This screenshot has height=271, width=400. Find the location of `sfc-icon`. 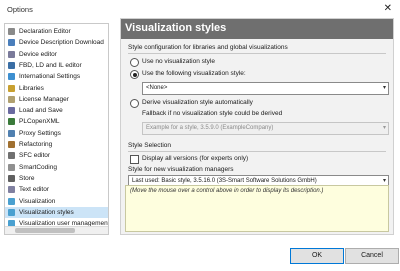

sfc-icon is located at coordinates (11, 156).